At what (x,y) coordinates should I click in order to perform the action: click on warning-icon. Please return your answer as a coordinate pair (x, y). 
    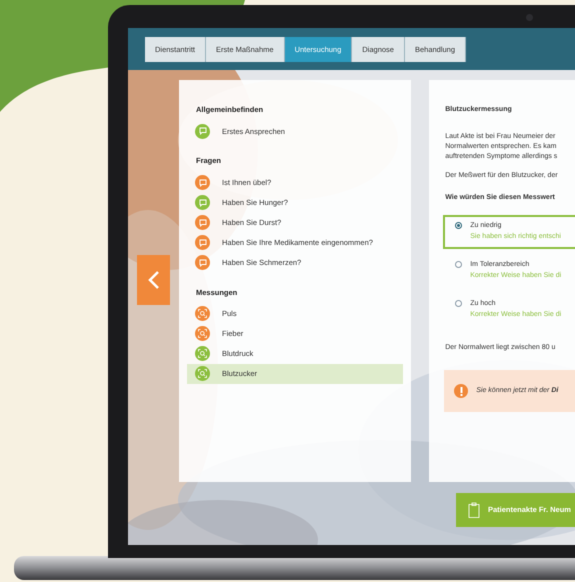
    Looking at the image, I should click on (461, 391).